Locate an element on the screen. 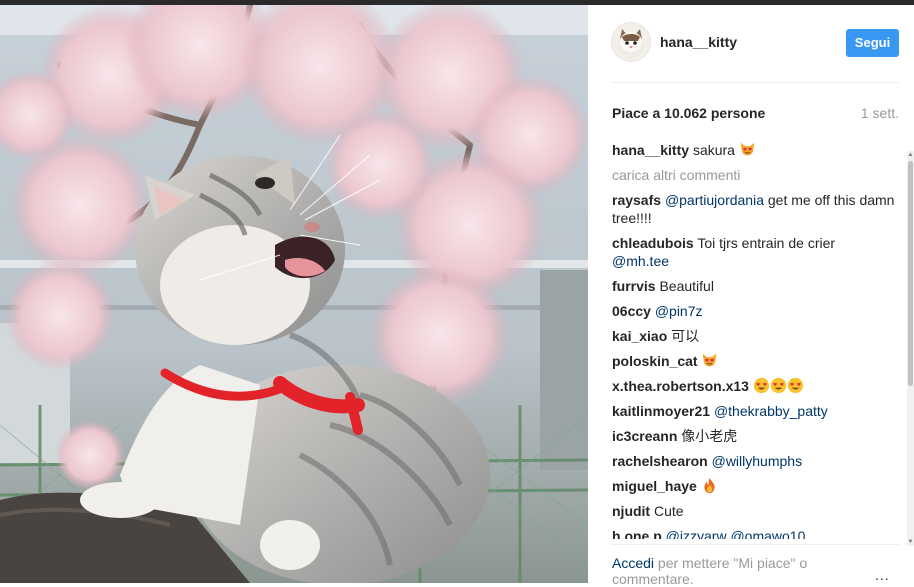 This screenshot has width=914, height=587. comment-text: 可以 is located at coordinates (683, 336).